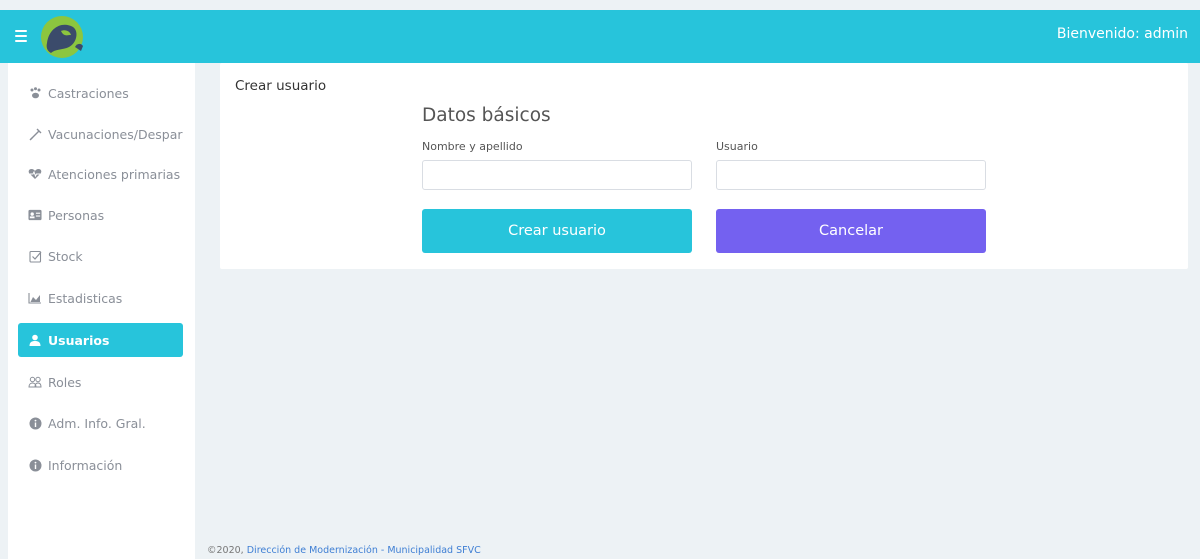  Describe the element at coordinates (65, 256) in the screenshot. I see `sidebar-item-label: Stock` at that location.